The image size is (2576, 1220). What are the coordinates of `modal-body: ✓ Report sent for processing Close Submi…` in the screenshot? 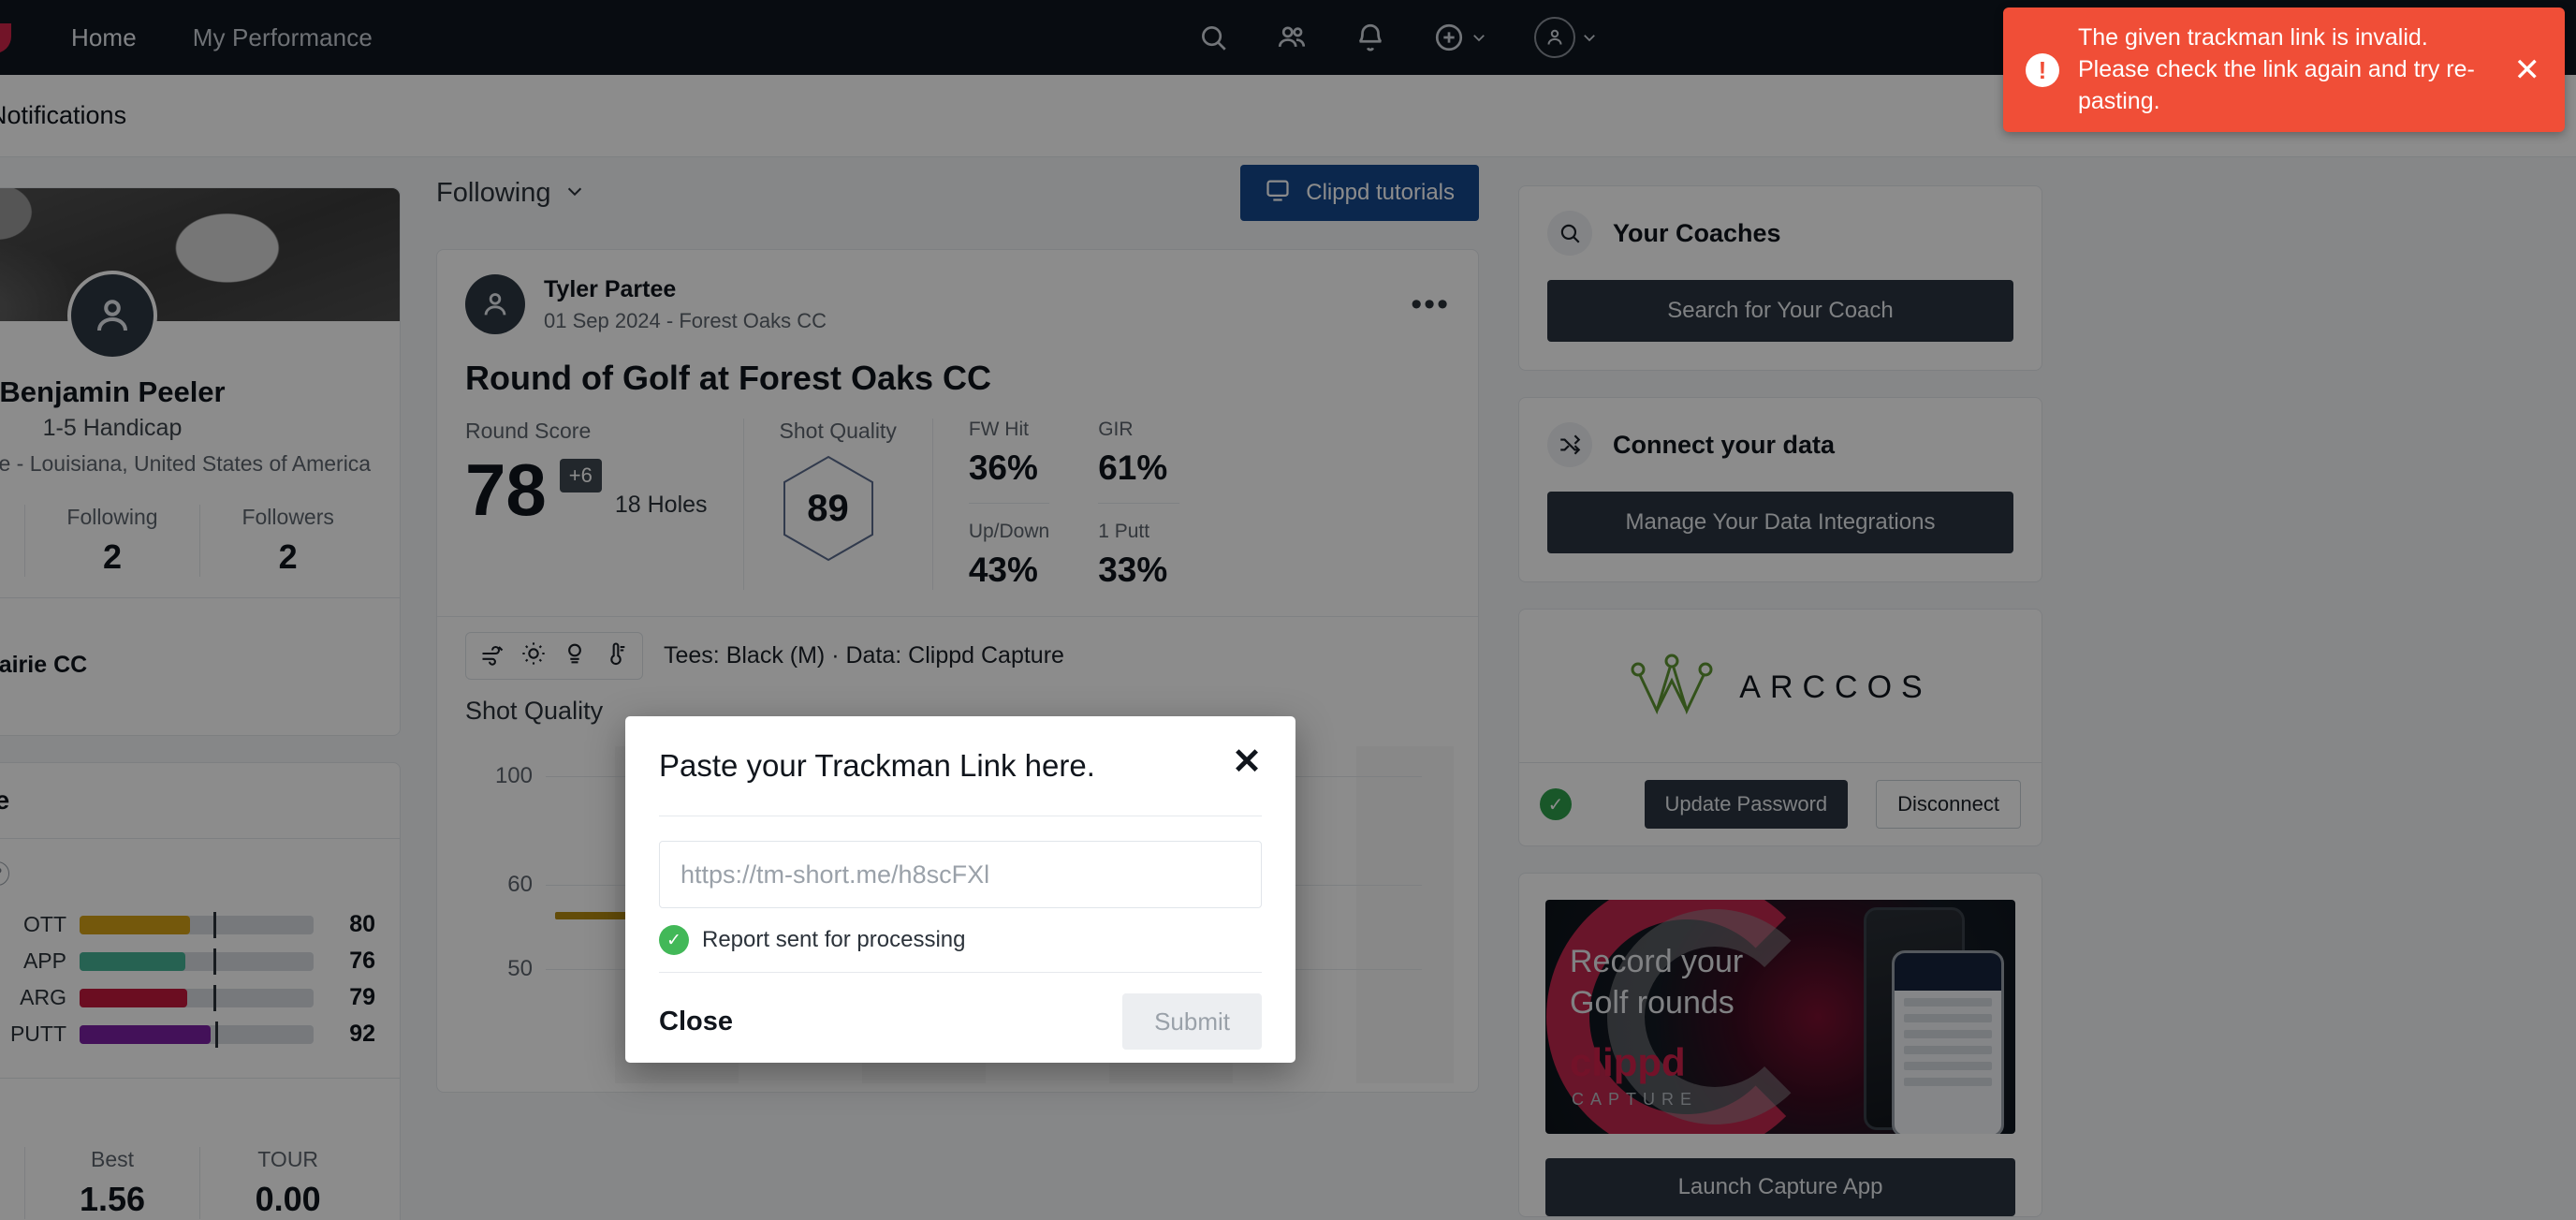 It's located at (961, 933).